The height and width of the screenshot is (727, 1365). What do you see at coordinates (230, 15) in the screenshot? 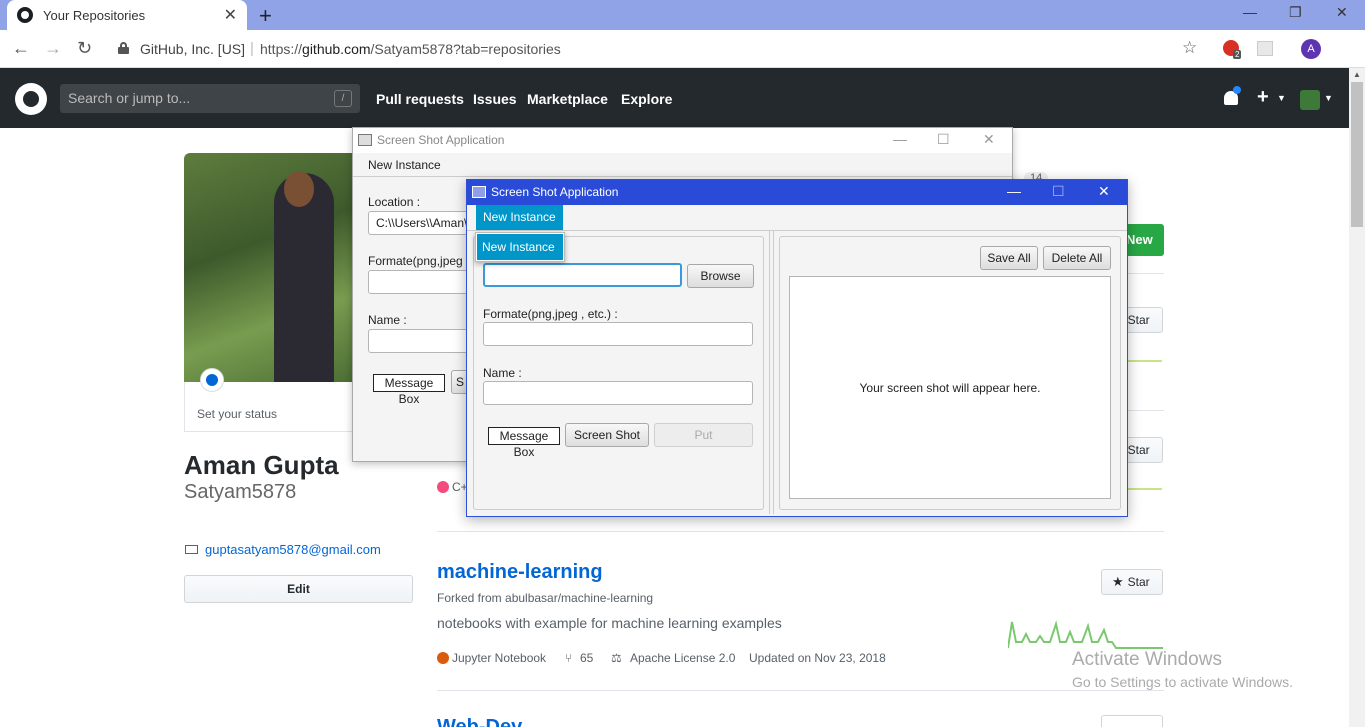
I see `close-tab-icon: ✕` at bounding box center [230, 15].